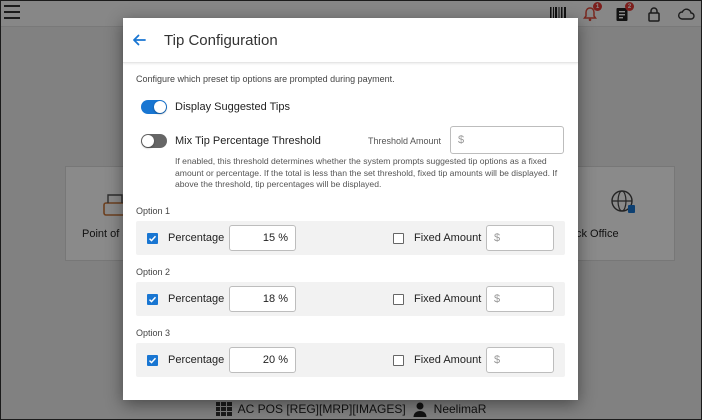 This screenshot has width=702, height=420. I want to click on threshold-amount-label: Threshold Amount, so click(405, 141).